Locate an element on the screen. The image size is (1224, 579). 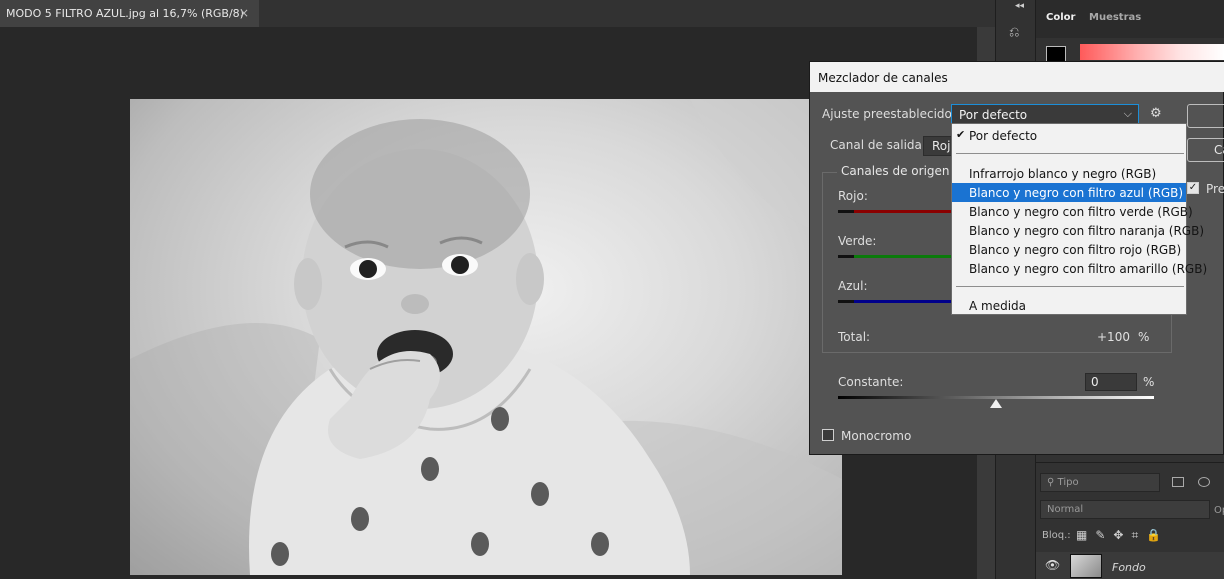
opacity-label: Op is located at coordinates (1219, 510).